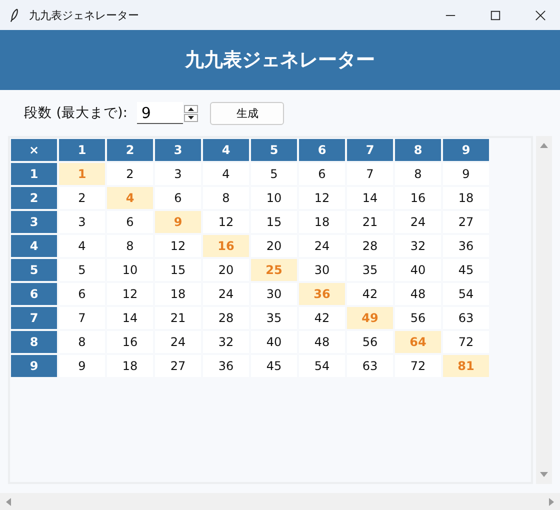  What do you see at coordinates (8, 501) in the screenshot?
I see `scroll-left-icon` at bounding box center [8, 501].